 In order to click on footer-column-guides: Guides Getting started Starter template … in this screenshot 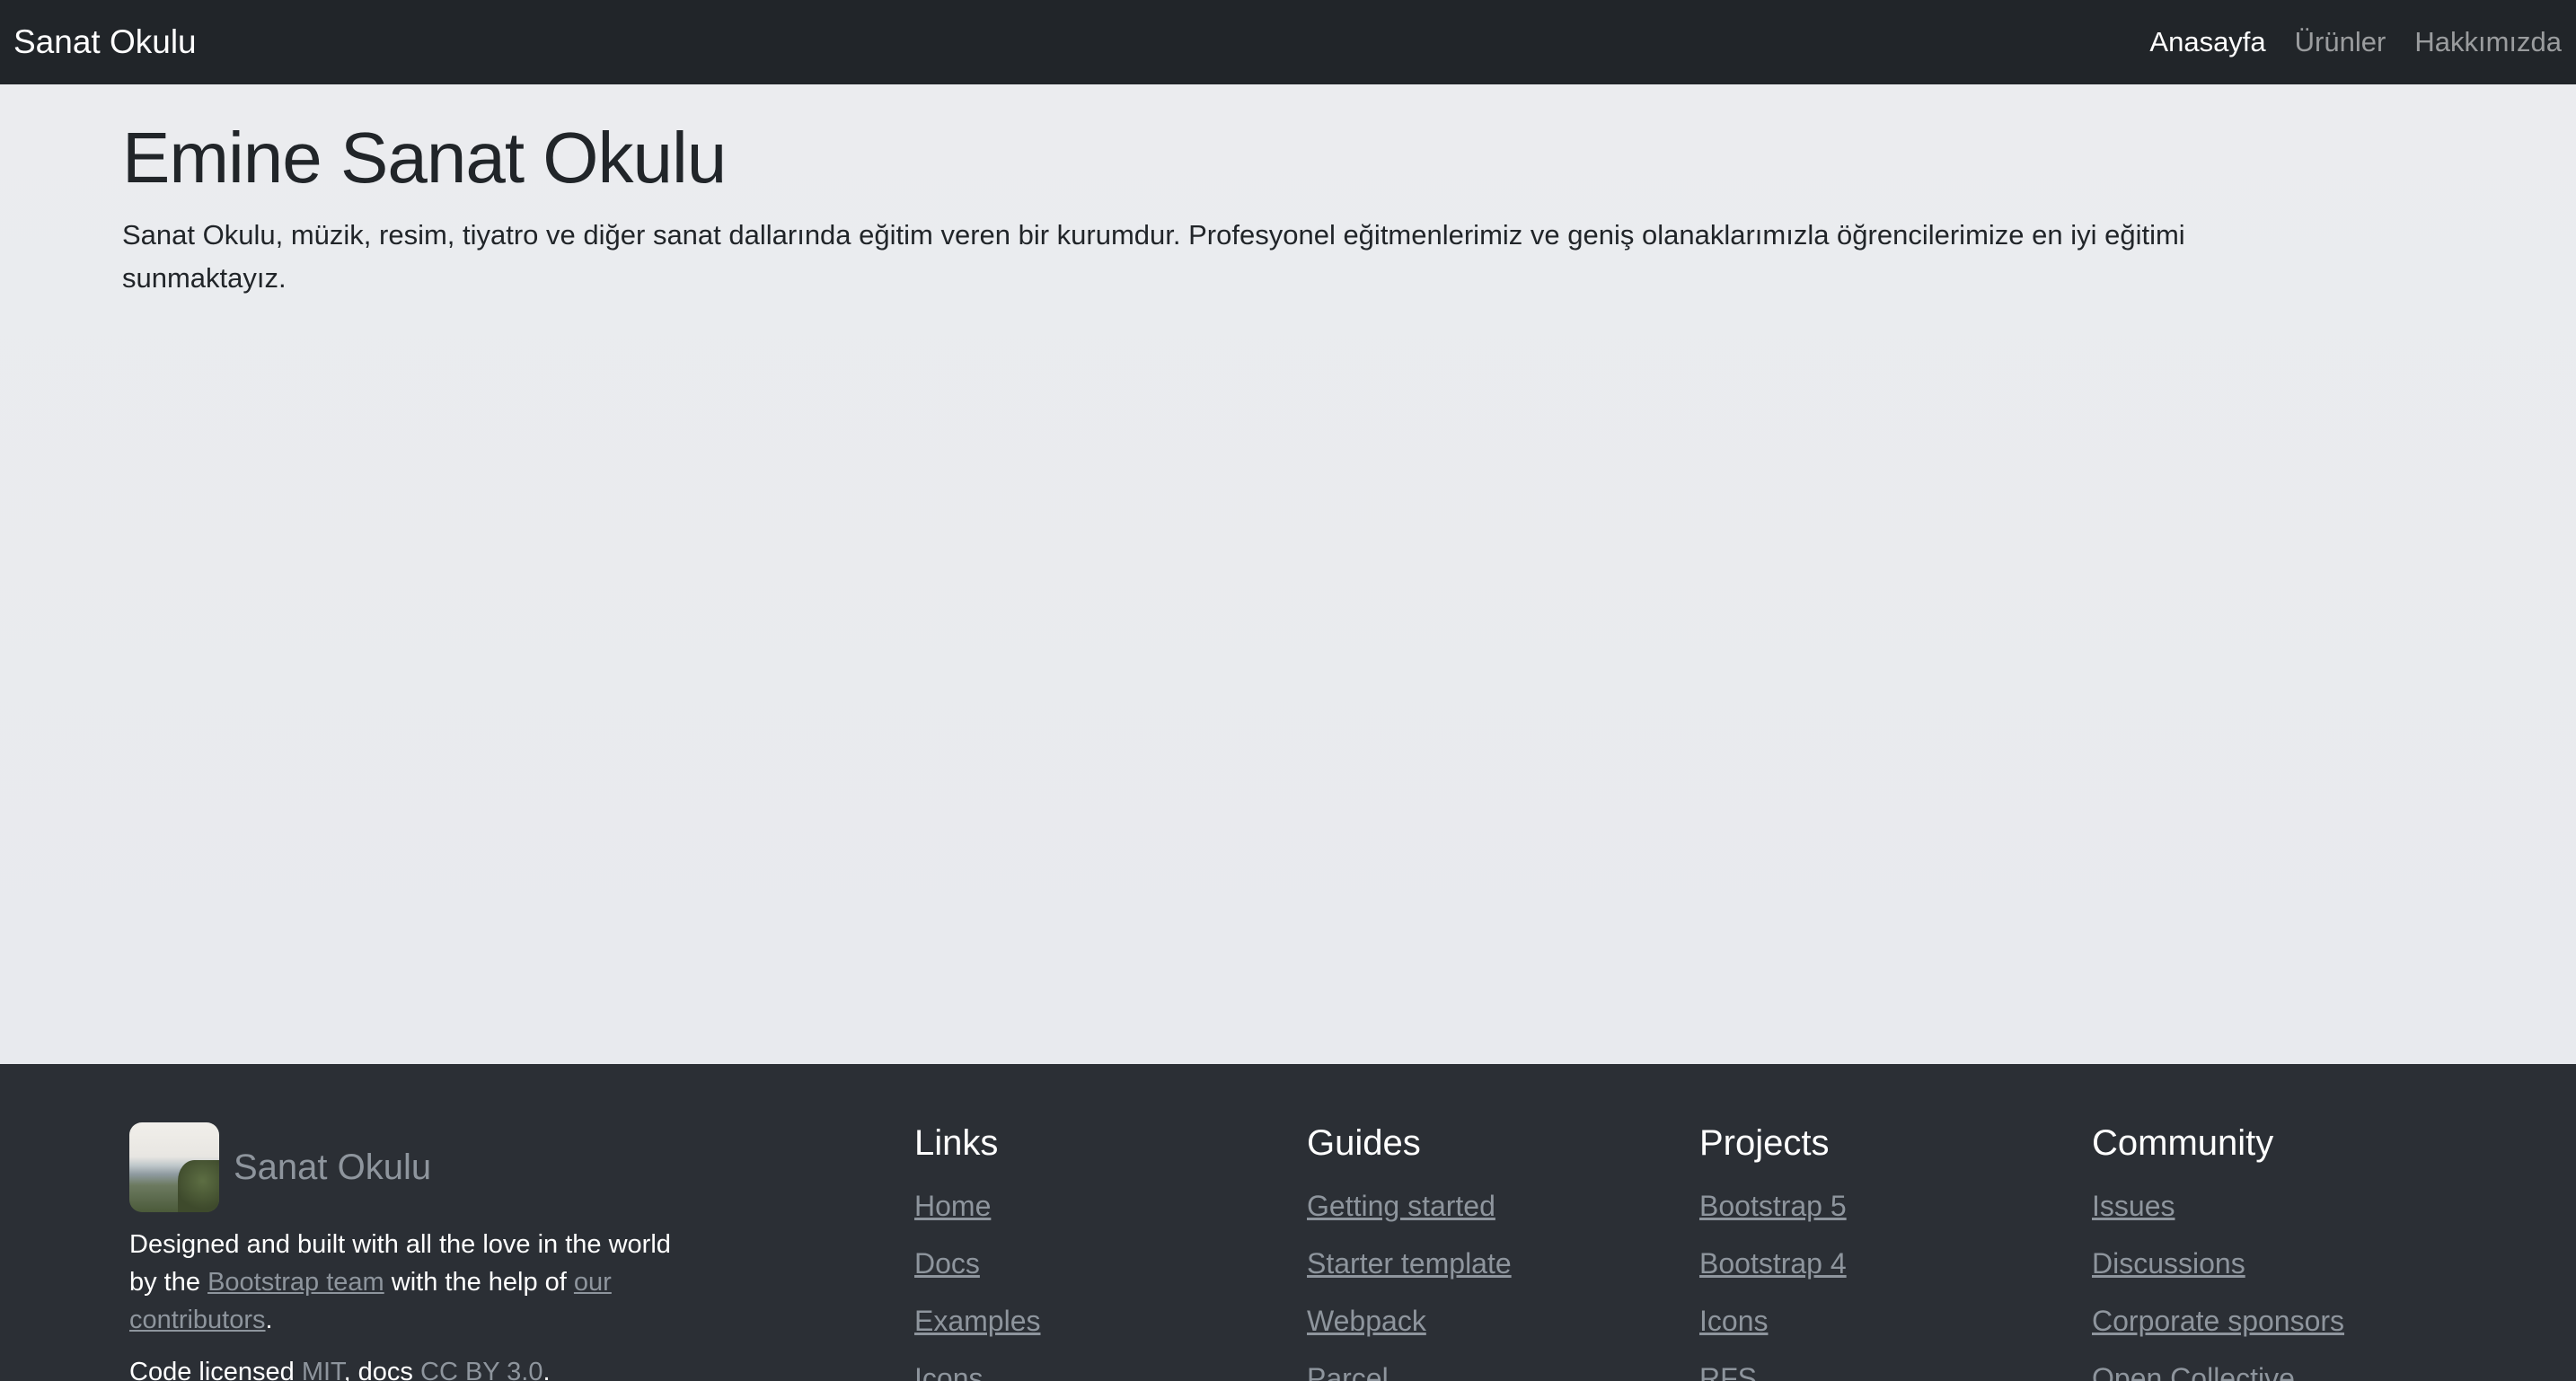, I will do `click(1409, 1251)`.